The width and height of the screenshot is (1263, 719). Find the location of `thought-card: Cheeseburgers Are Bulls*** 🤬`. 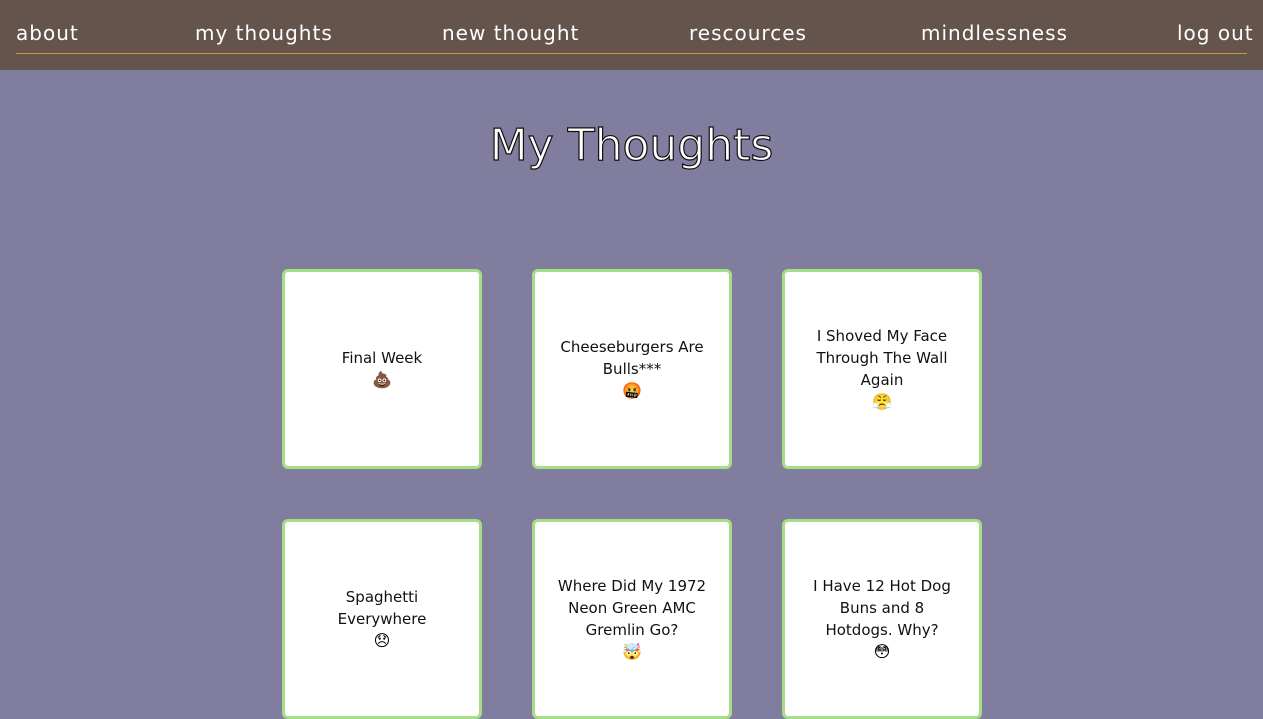

thought-card: Cheeseburgers Are Bulls*** 🤬 is located at coordinates (632, 369).